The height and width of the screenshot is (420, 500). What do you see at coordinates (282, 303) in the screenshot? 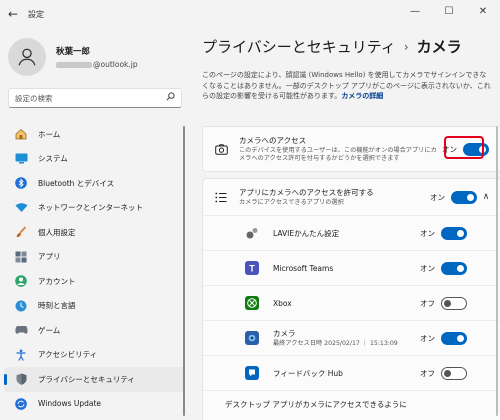
I see `app-name: Xbox` at bounding box center [282, 303].